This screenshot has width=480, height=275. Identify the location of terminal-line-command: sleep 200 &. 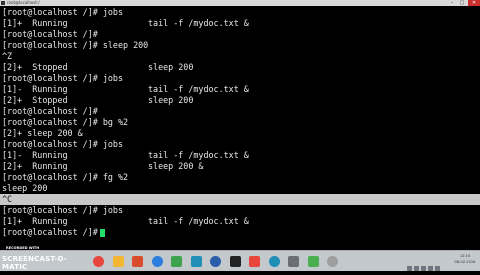
(176, 166).